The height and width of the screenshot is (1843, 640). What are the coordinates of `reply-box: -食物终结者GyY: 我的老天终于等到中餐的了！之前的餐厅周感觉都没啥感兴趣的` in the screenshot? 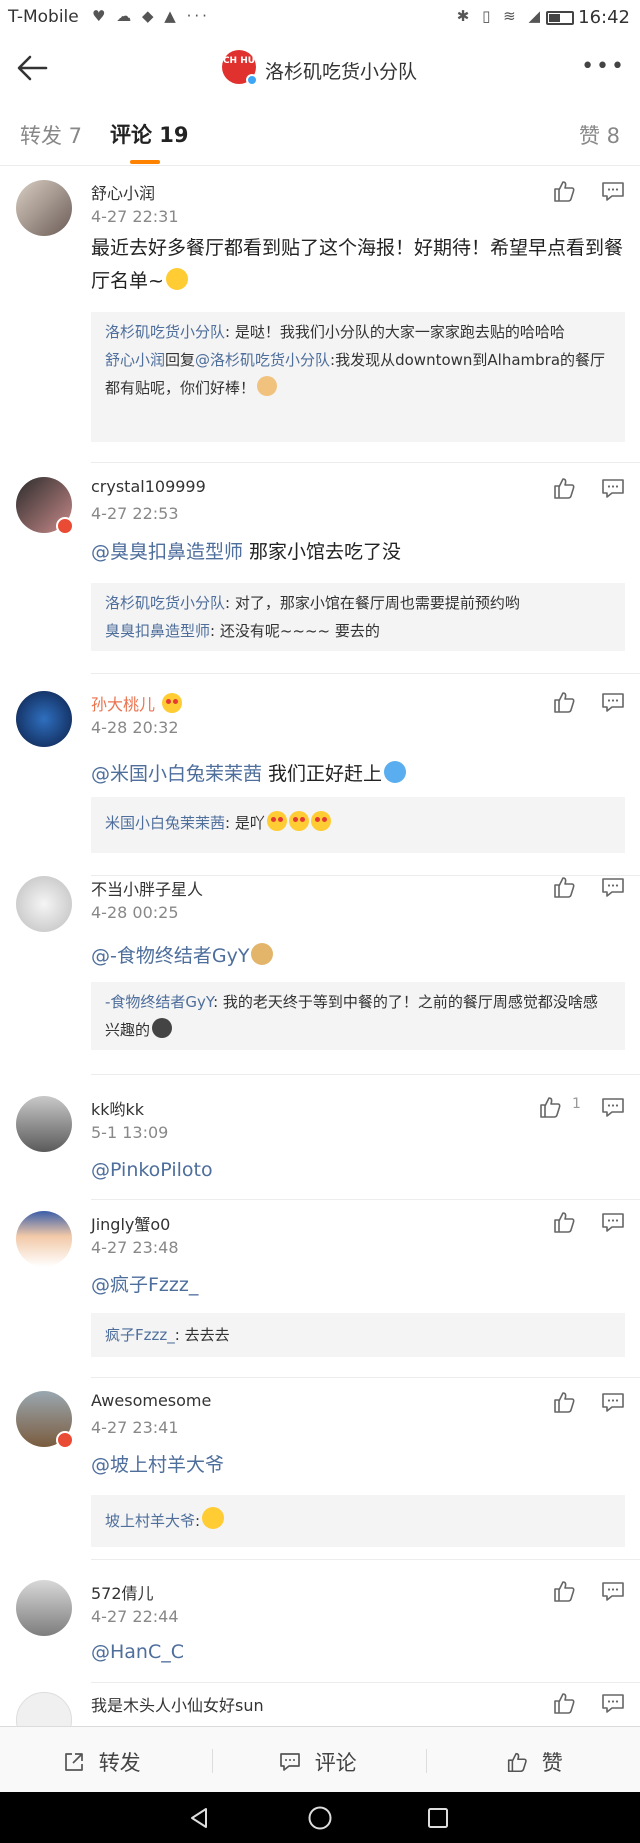 It's located at (358, 1016).